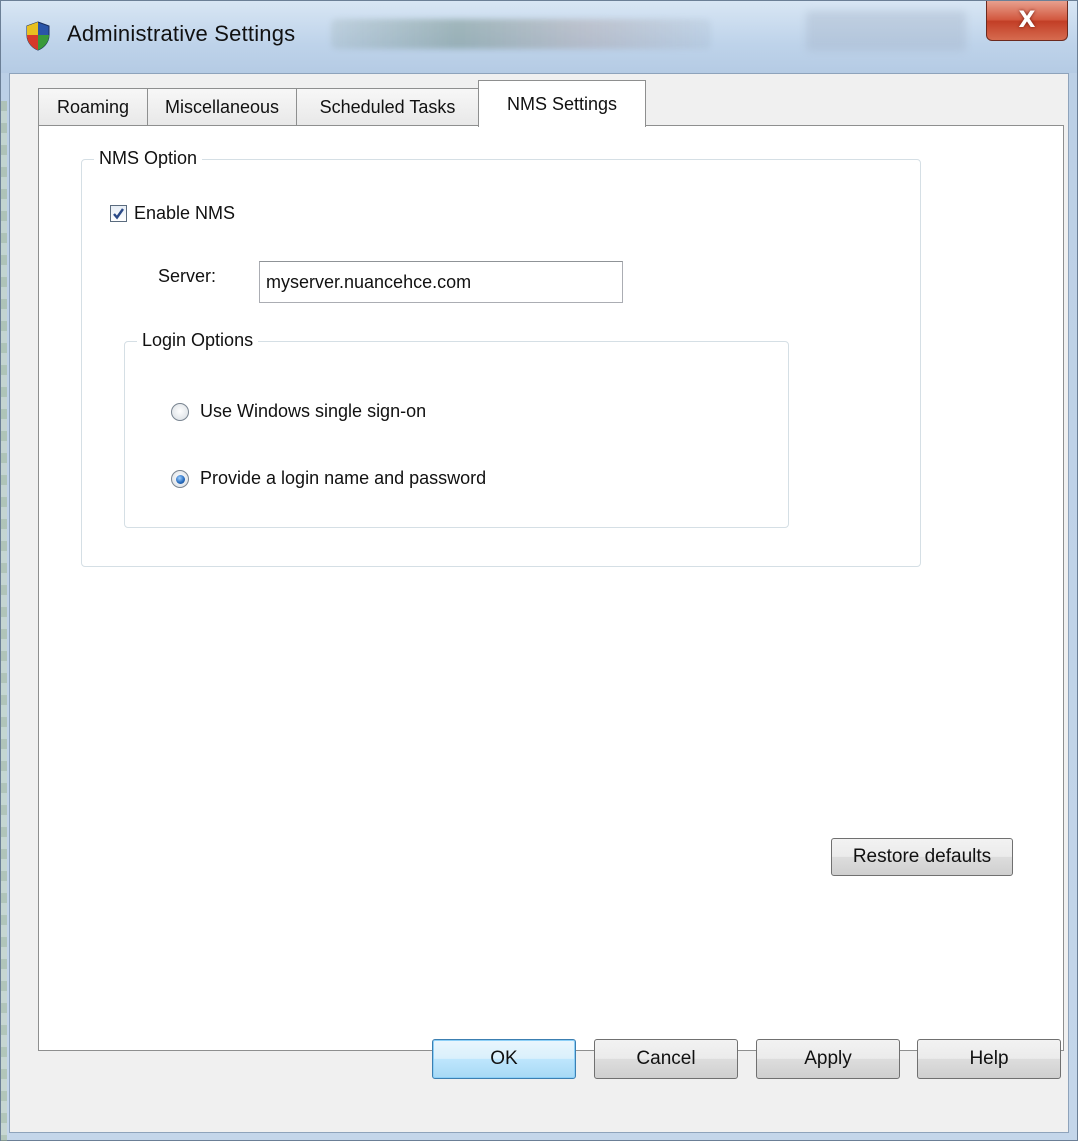 Image resolution: width=1078 pixels, height=1141 pixels. What do you see at coordinates (313, 411) in the screenshot?
I see `radio-label: Use Windows single sign-on` at bounding box center [313, 411].